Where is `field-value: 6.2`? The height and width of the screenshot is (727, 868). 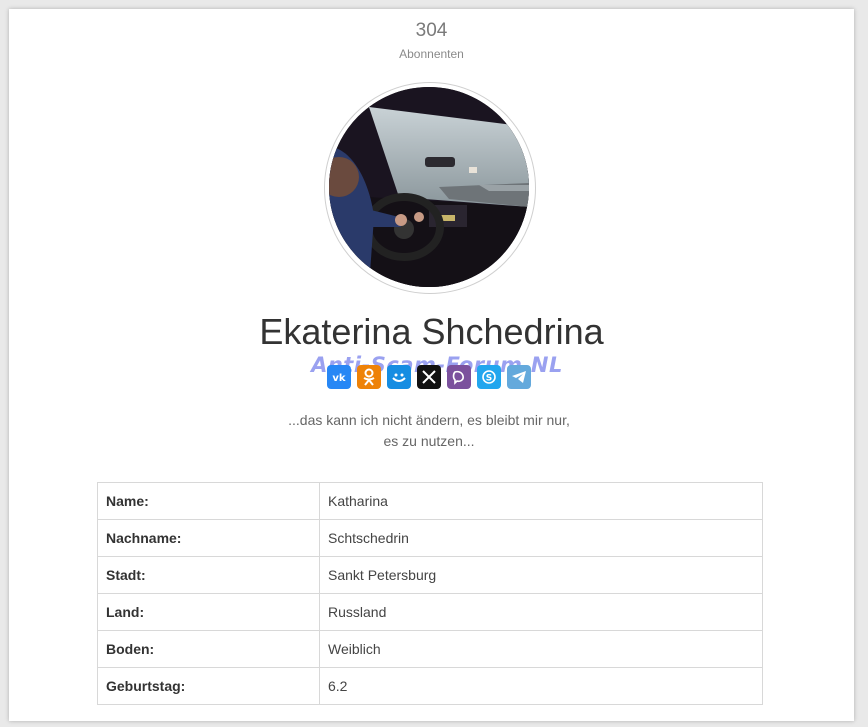
field-value: 6.2 is located at coordinates (541, 686).